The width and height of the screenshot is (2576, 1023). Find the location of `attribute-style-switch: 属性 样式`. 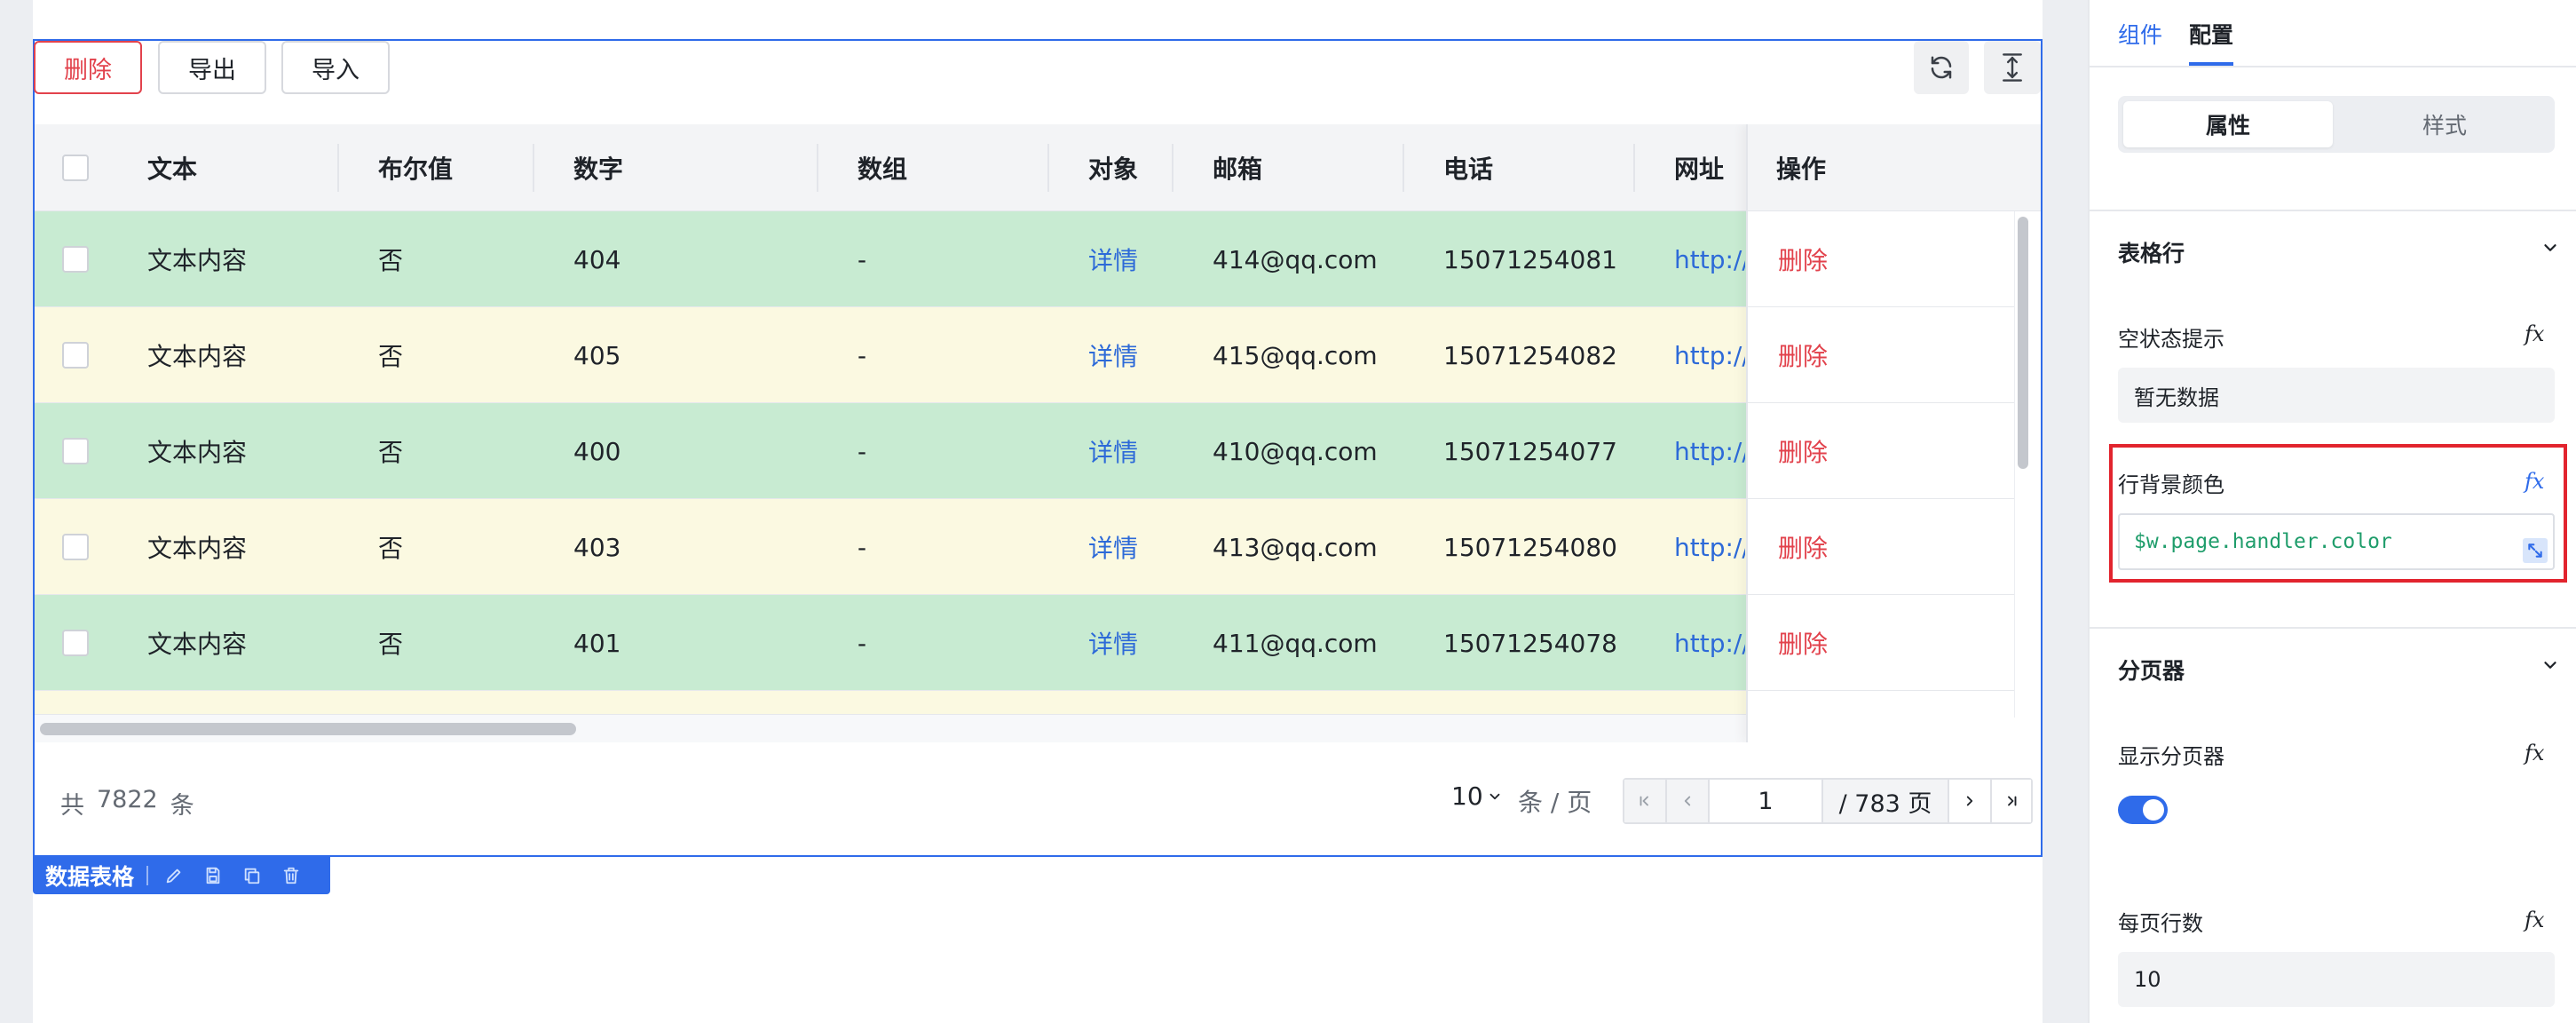

attribute-style-switch: 属性 样式 is located at coordinates (2336, 125).